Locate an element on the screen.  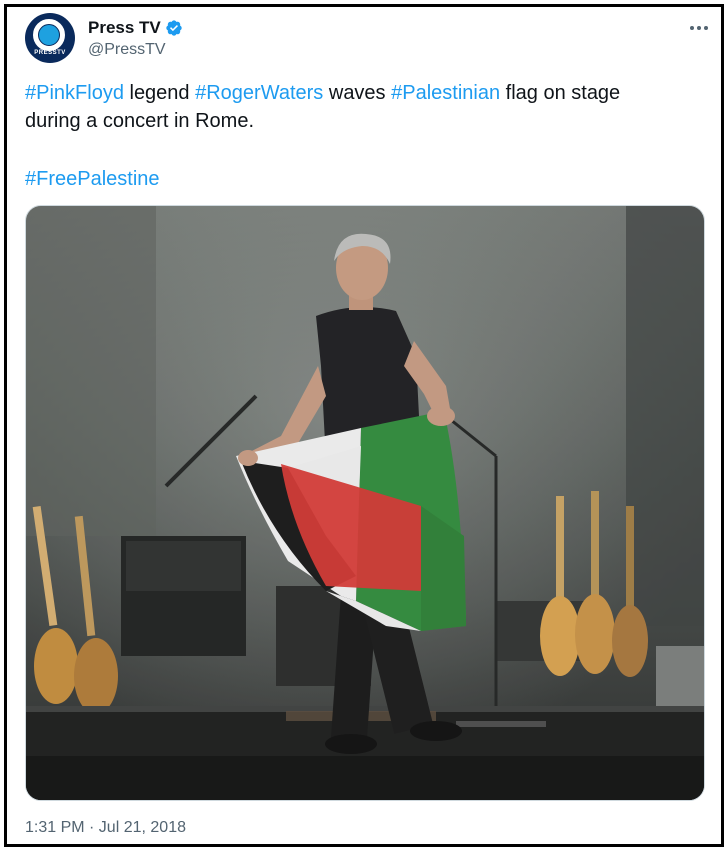
hashtag-freepalestine: #FreePalestine is located at coordinates (92, 179).